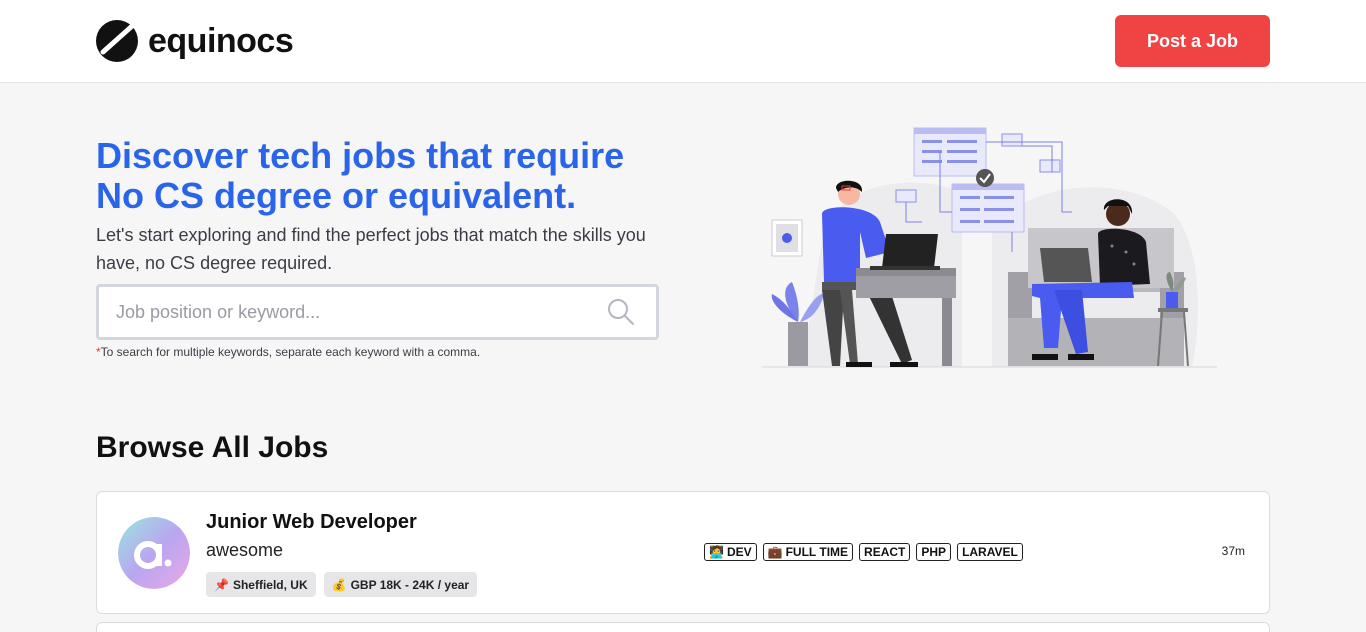  Describe the element at coordinates (221, 40) in the screenshot. I see `brand-name: equinocs` at that location.